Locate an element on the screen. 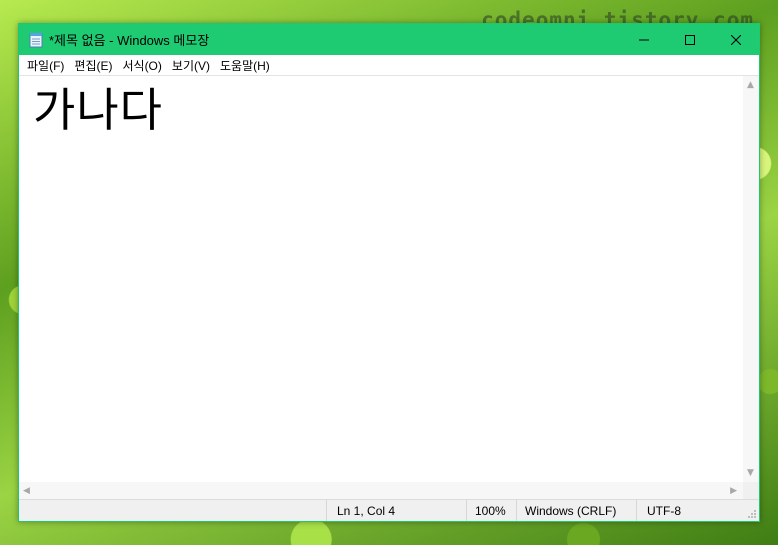  minimize-icon is located at coordinates (644, 39).